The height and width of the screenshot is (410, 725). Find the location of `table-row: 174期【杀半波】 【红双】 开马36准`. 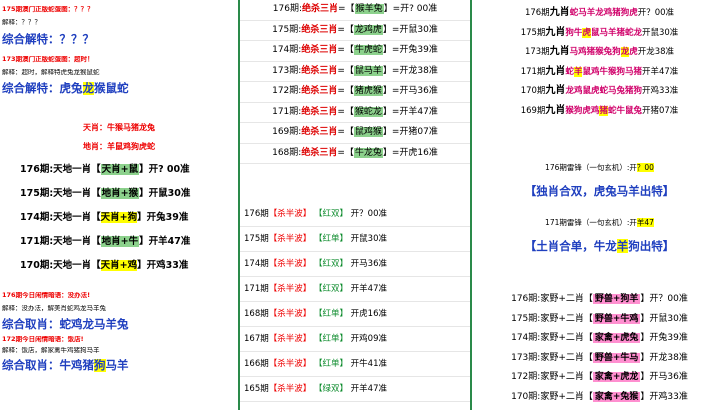

table-row: 174期【杀半波】 【红双】 开马36准 is located at coordinates (355, 264).